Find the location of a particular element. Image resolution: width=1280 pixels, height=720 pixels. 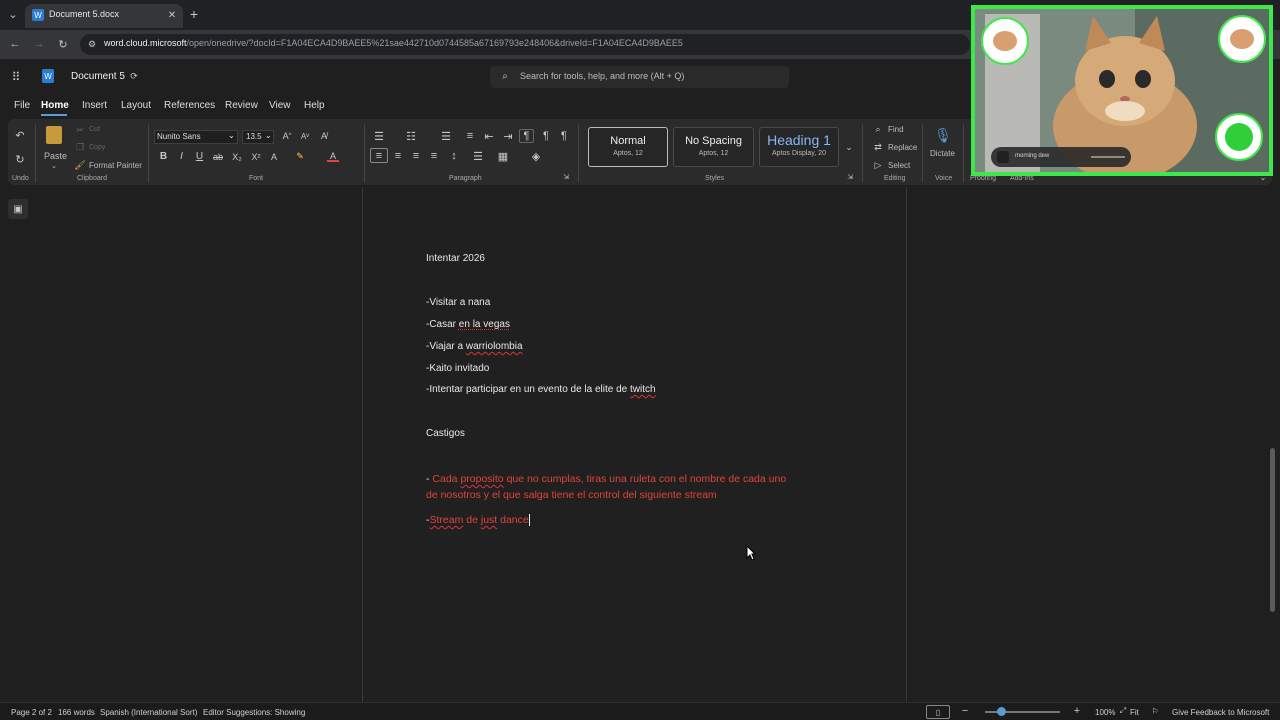

italic-icon: I is located at coordinates (181, 156).